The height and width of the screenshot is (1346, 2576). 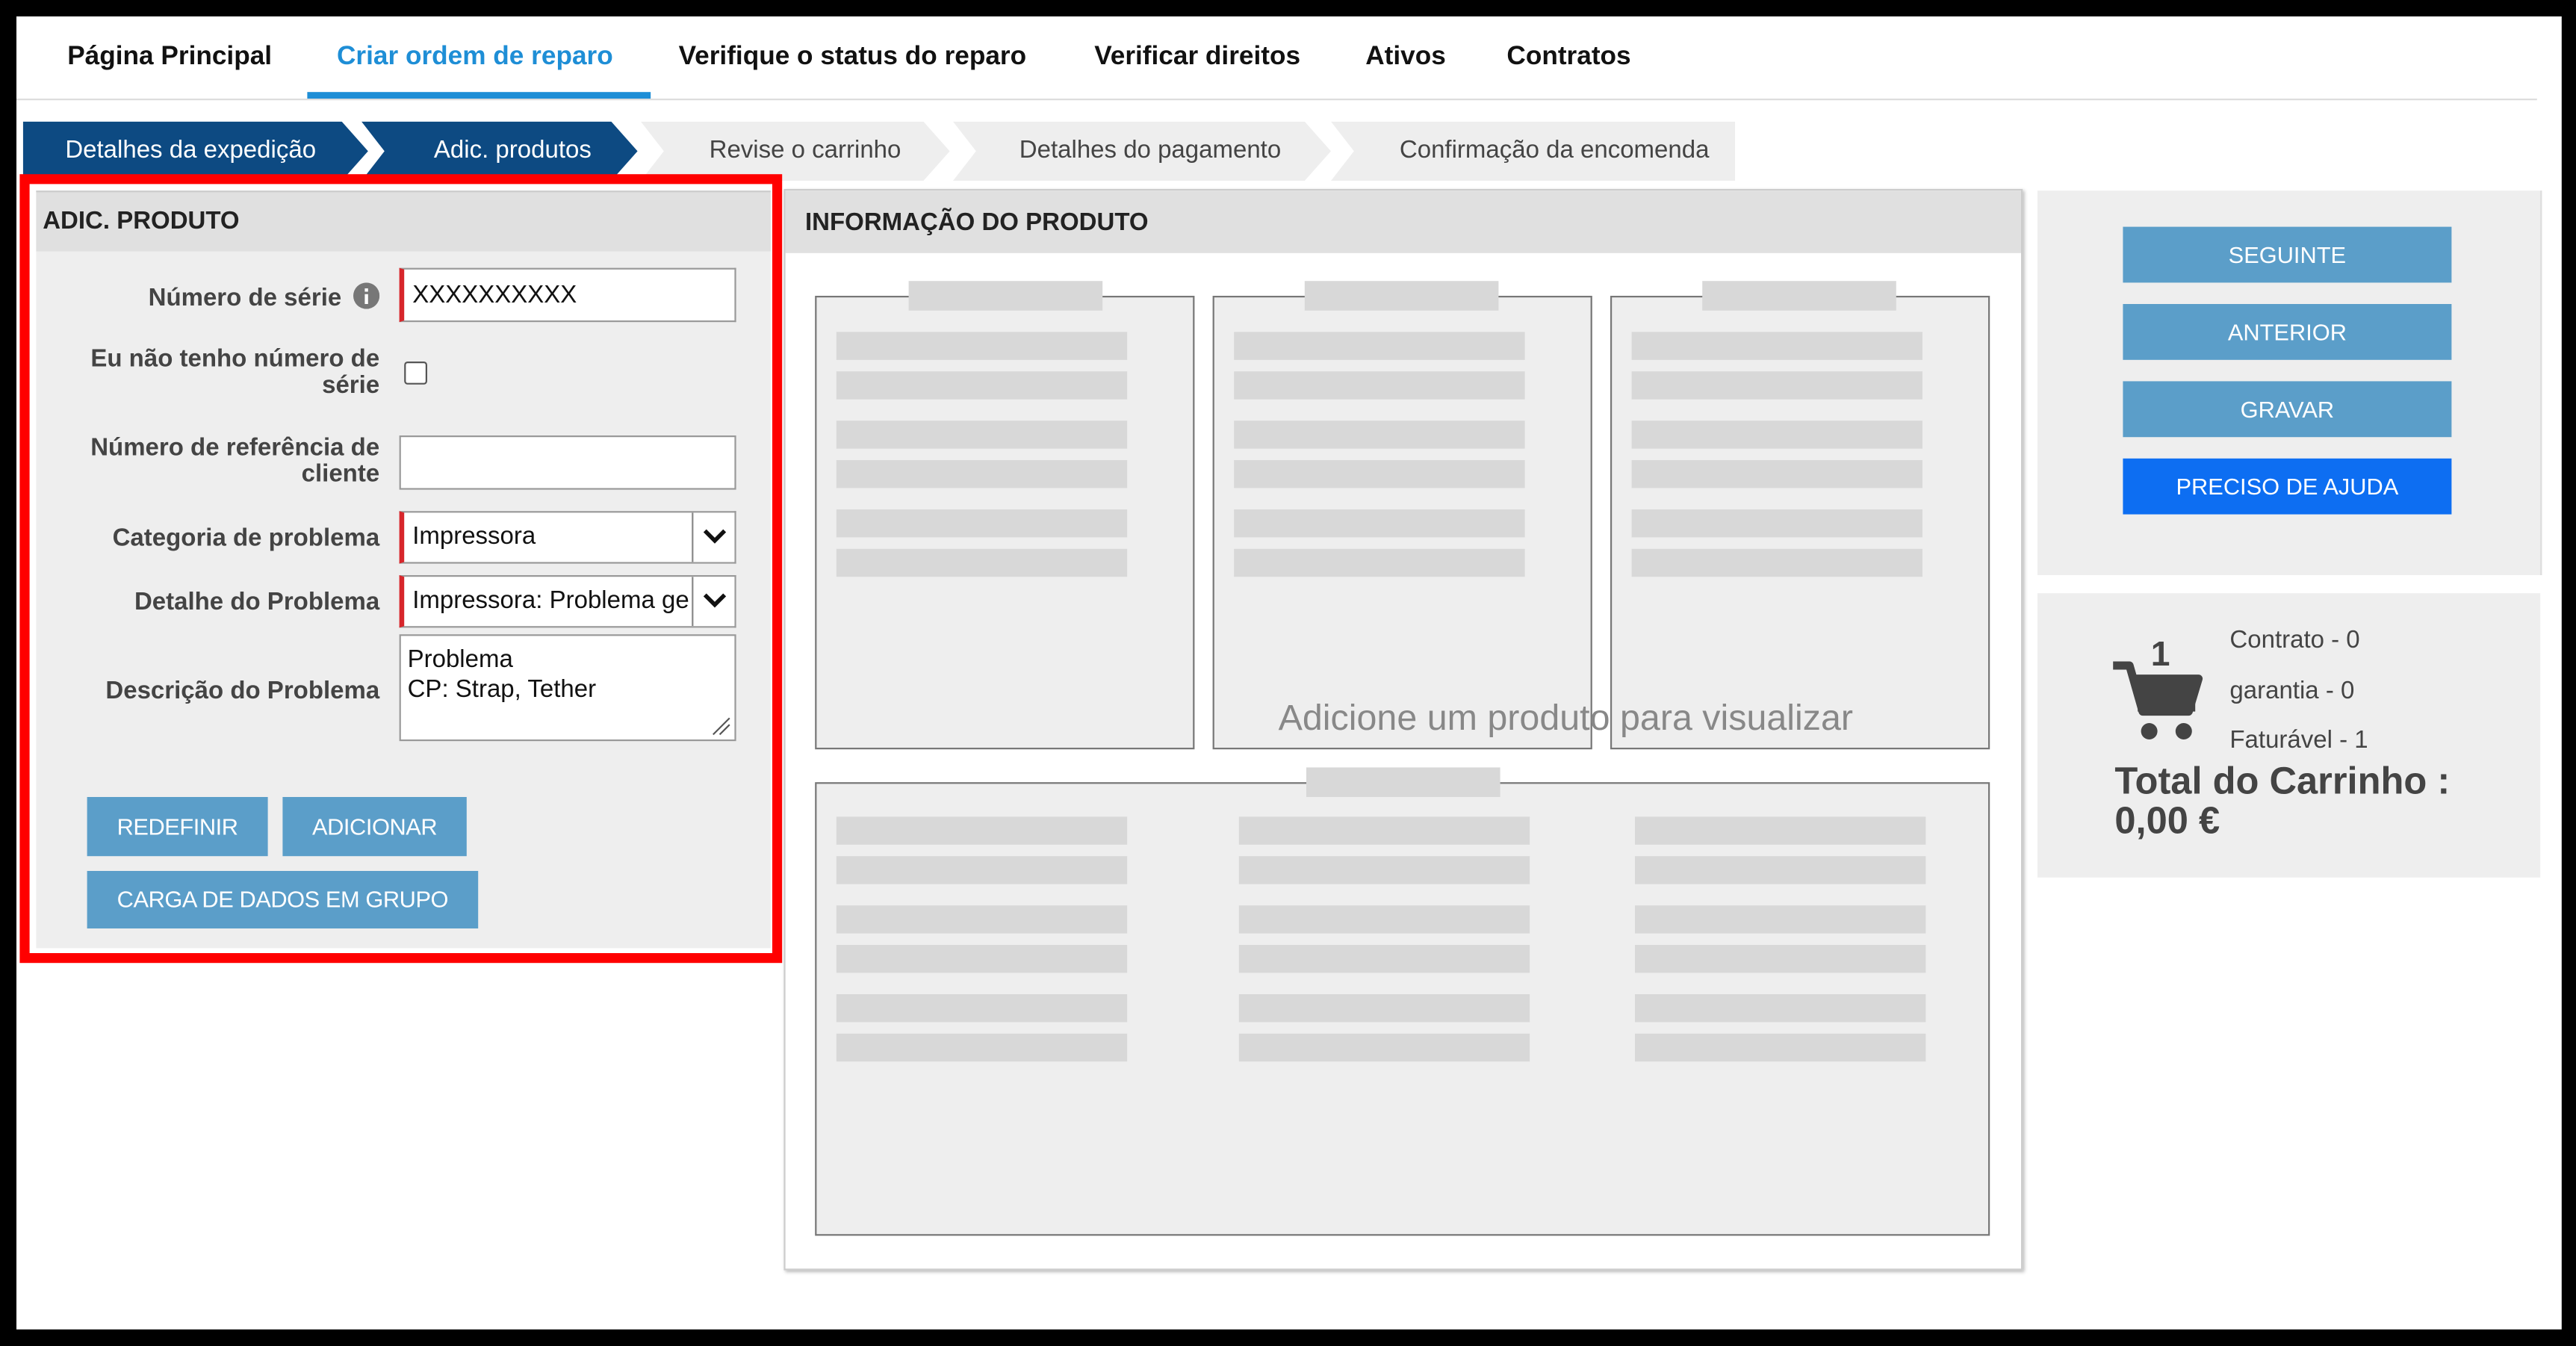 I want to click on step-payment-details: Detalhes do pagamento, so click(x=1145, y=151).